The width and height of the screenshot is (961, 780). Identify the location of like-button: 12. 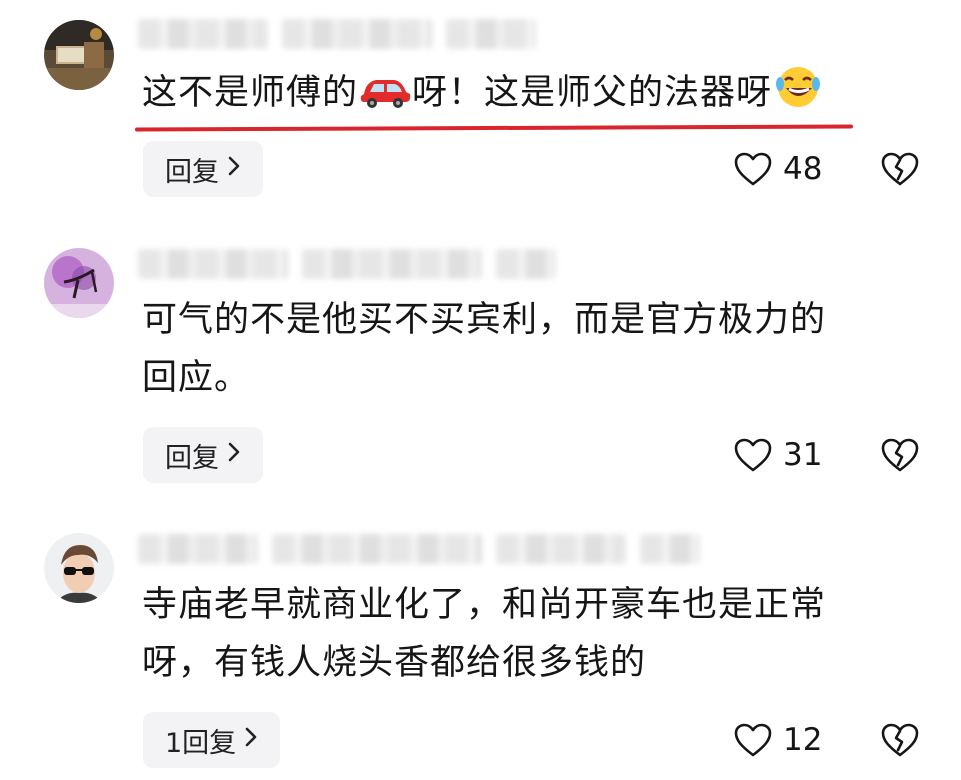
(777, 740).